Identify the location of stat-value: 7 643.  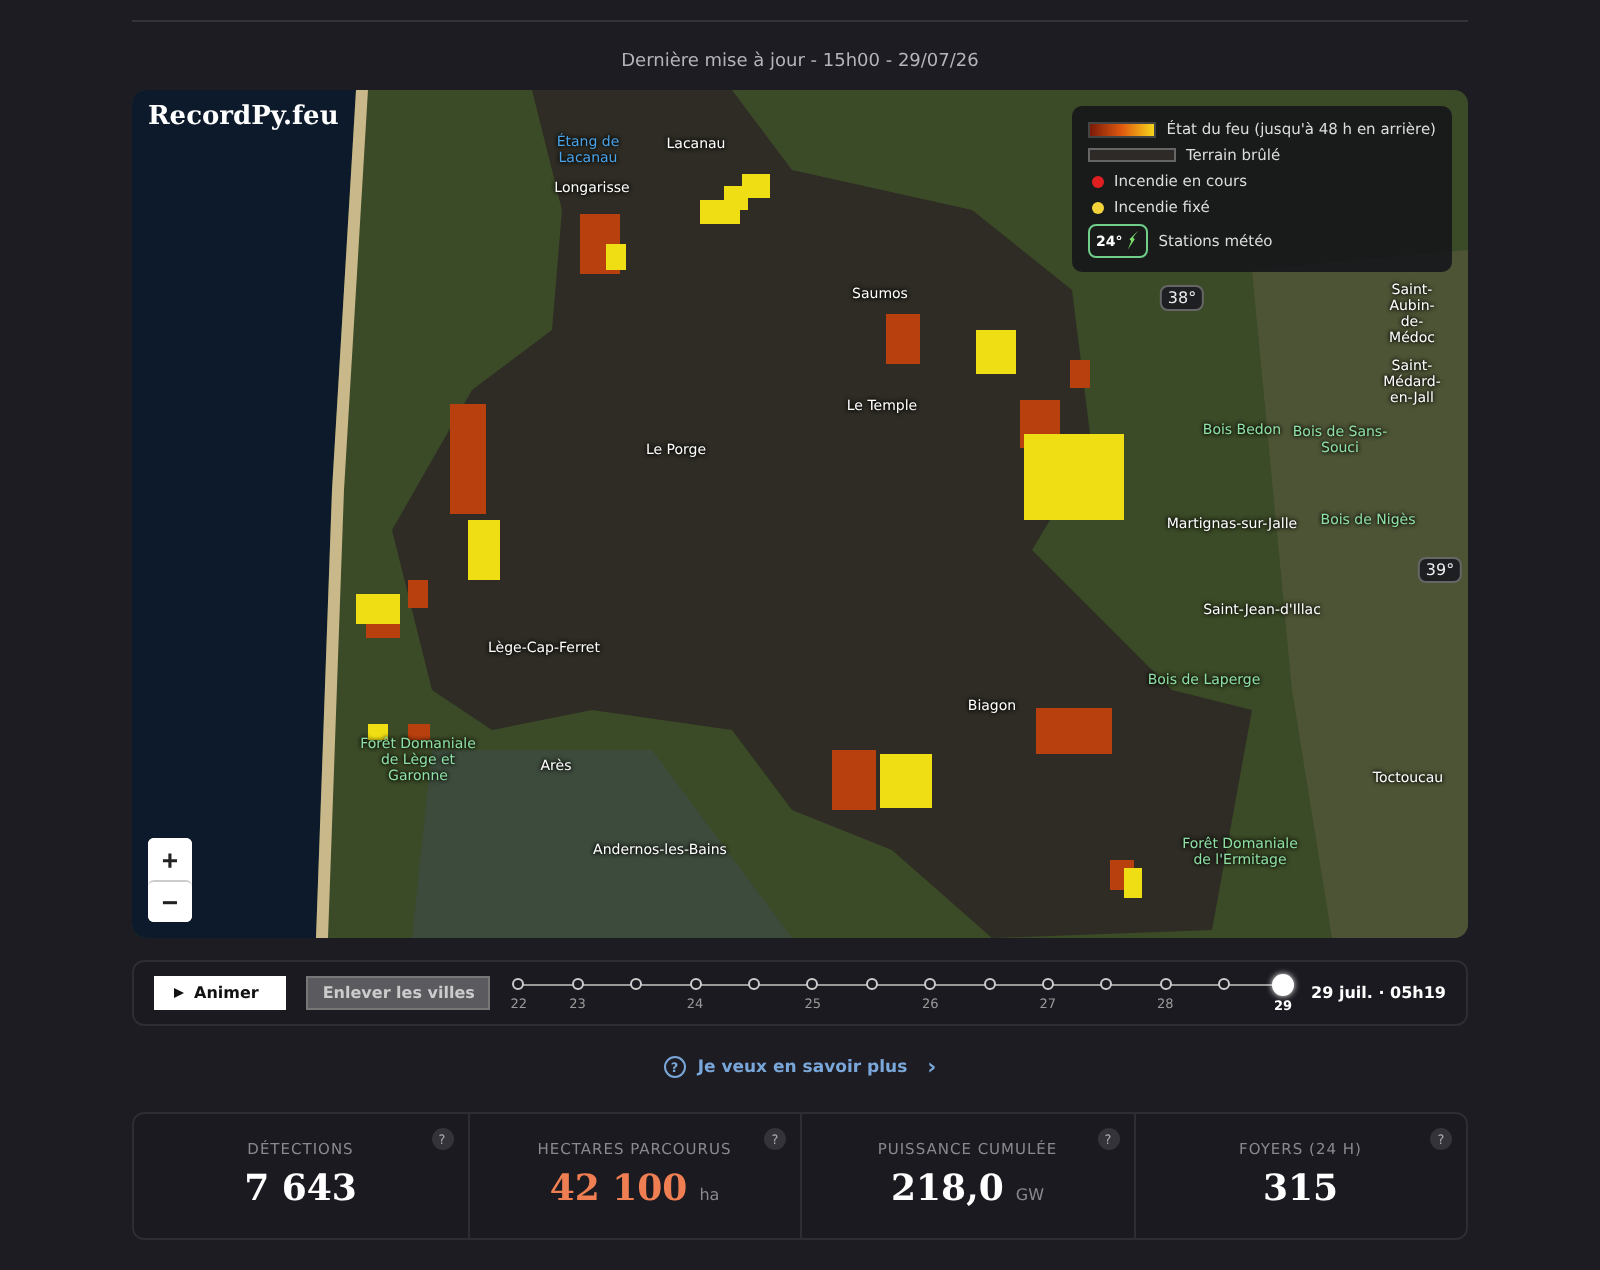
(300, 1189).